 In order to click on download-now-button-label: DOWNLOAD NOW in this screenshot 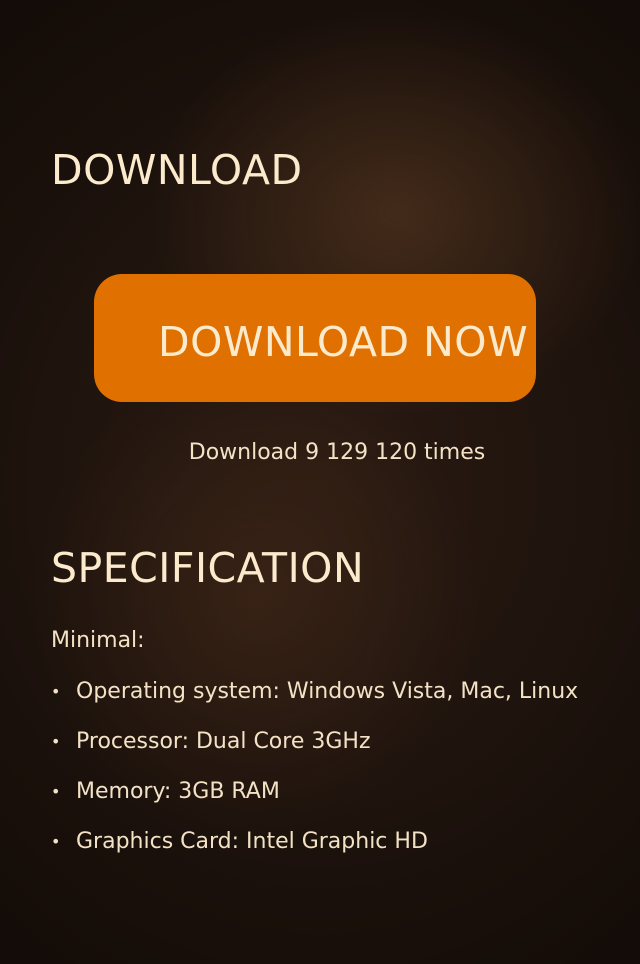, I will do `click(343, 342)`.